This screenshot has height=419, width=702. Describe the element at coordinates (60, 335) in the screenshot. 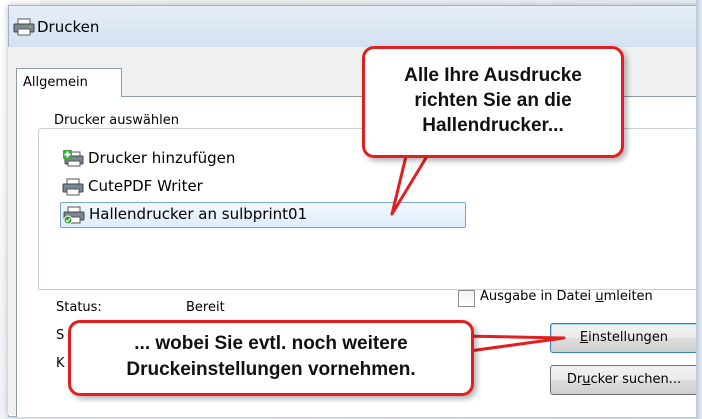

I see `location-label-partial: S` at that location.